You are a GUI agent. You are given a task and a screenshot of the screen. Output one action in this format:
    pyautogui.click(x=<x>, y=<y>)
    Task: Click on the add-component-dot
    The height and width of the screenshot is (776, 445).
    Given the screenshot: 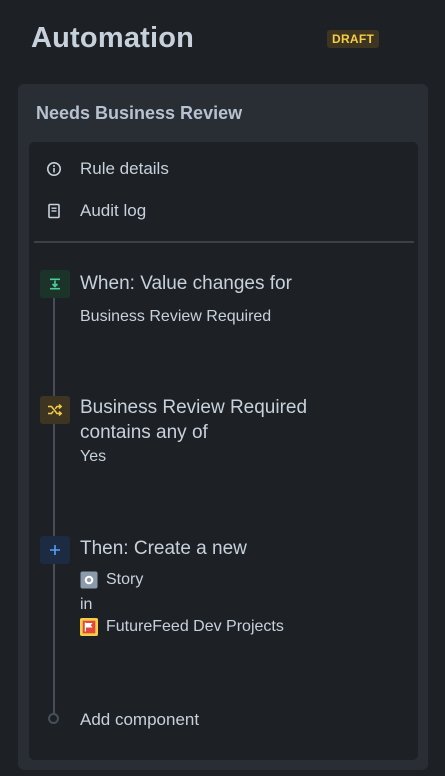 What is the action you would take?
    pyautogui.click(x=53, y=718)
    